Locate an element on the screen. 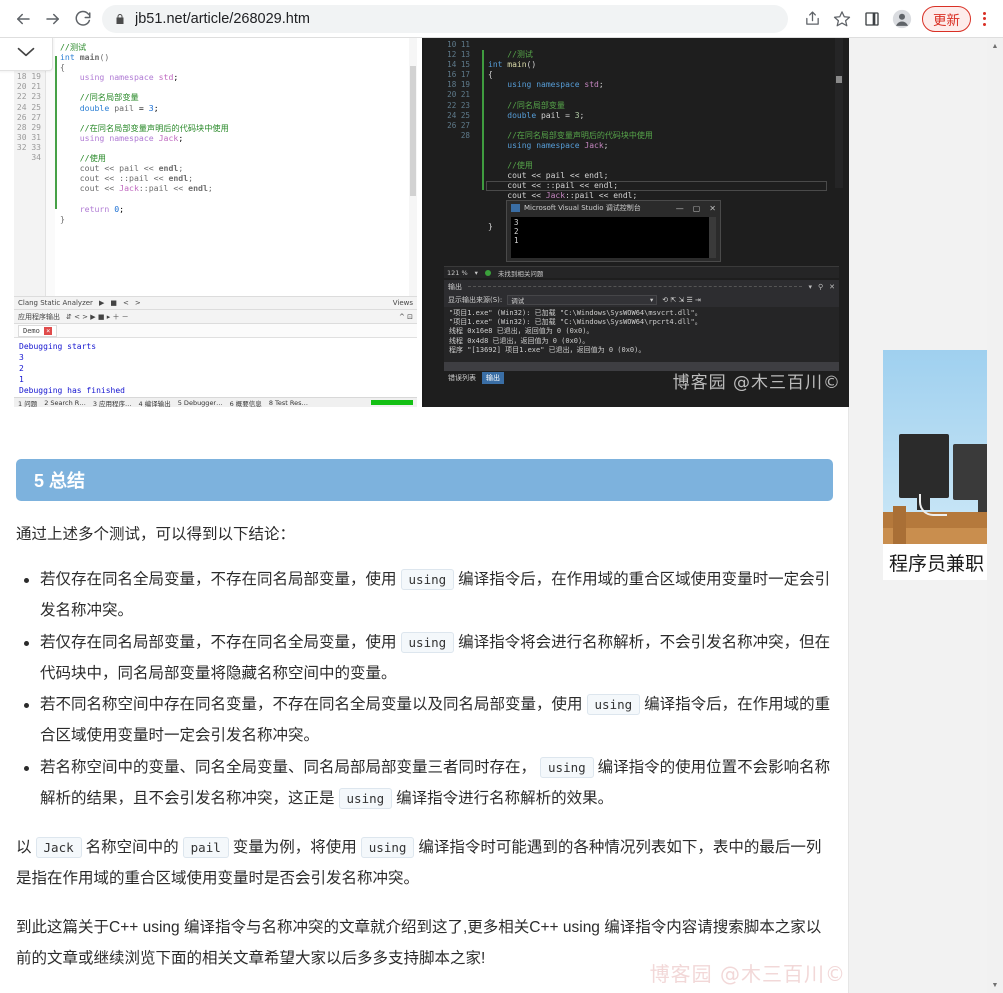 The width and height of the screenshot is (1003, 993). share-icon is located at coordinates (812, 19).